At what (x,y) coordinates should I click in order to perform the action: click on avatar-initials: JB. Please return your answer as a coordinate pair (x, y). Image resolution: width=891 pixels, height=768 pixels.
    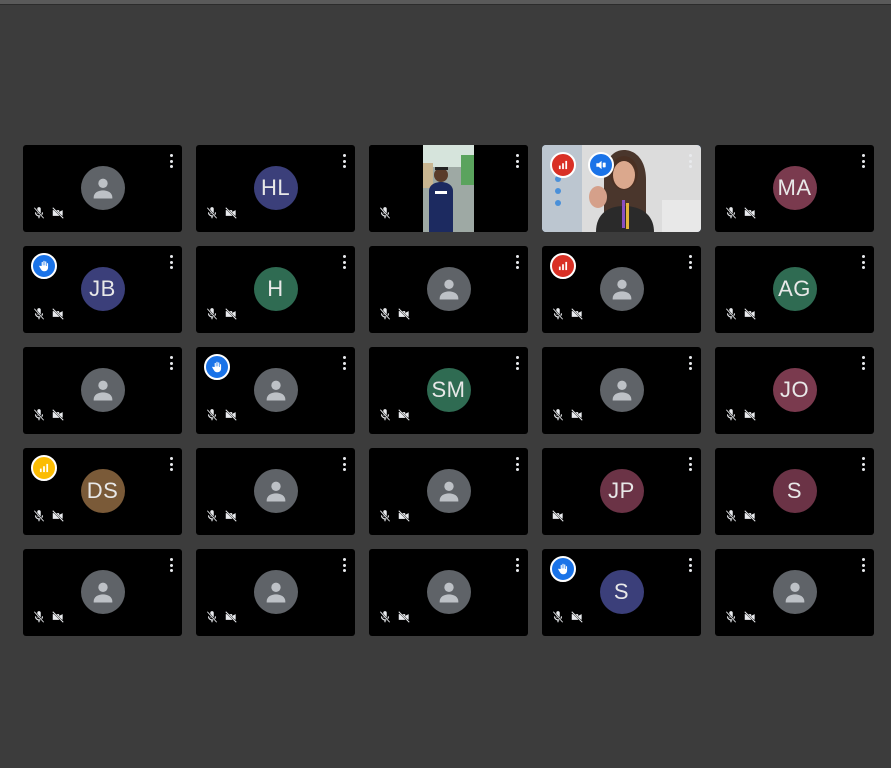
    Looking at the image, I should click on (102, 288).